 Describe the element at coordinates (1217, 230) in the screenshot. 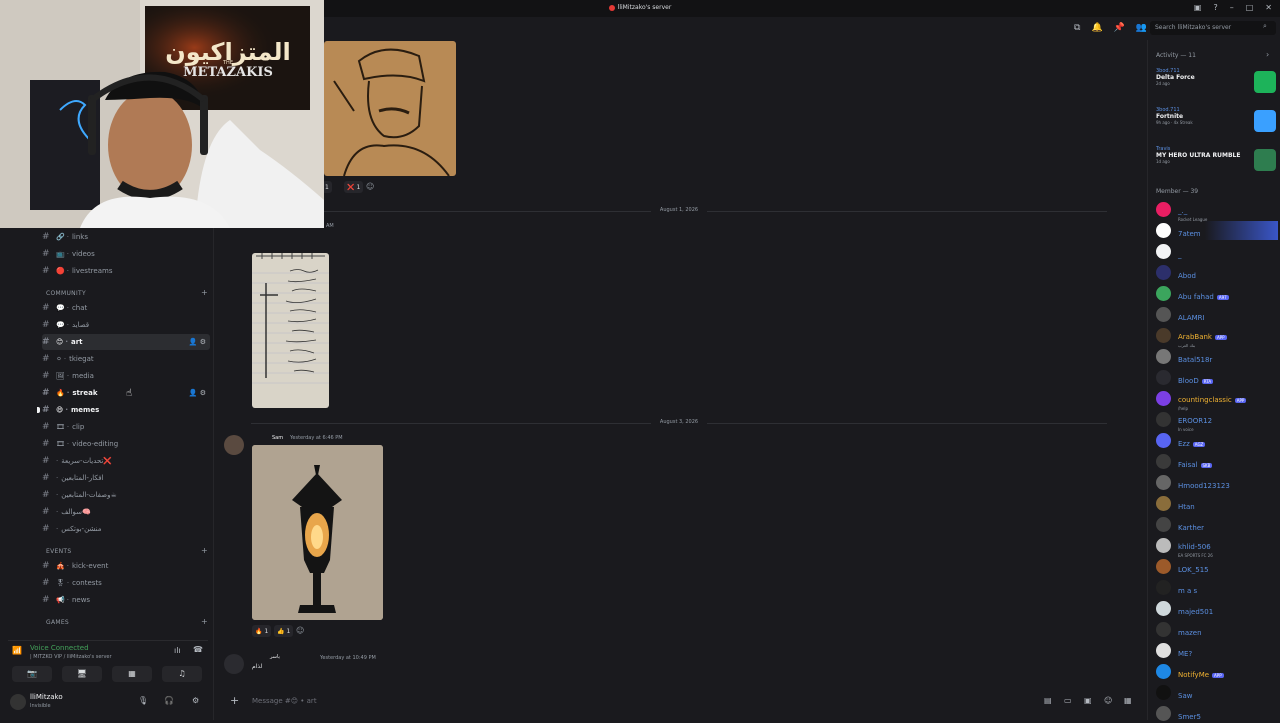

I see `member-item: 7atem` at that location.